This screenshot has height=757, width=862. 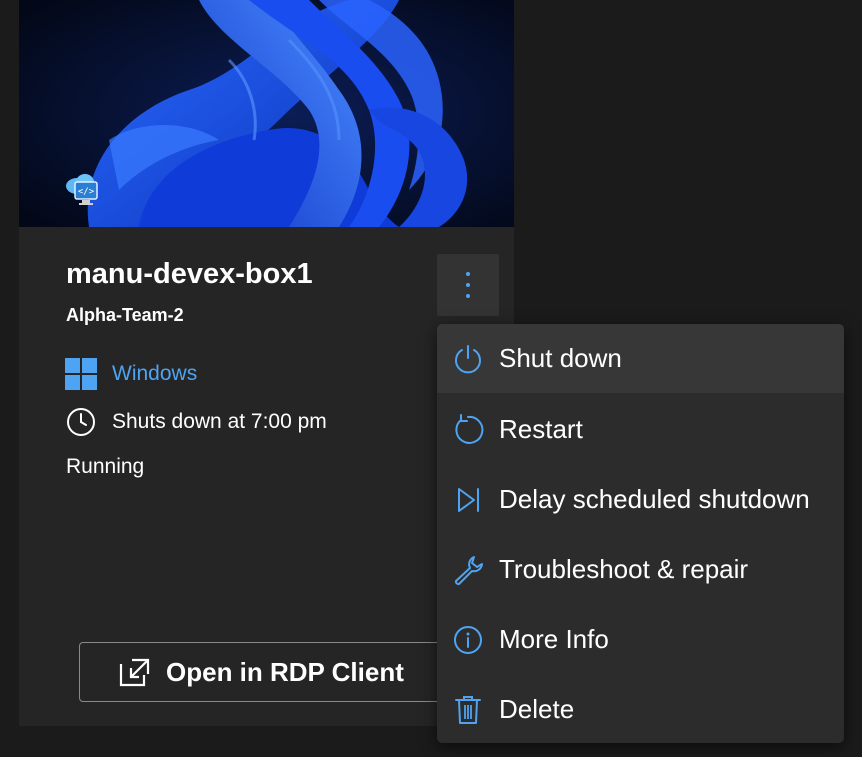 What do you see at coordinates (640, 709) in the screenshot?
I see `menu-item-delete: Delete` at bounding box center [640, 709].